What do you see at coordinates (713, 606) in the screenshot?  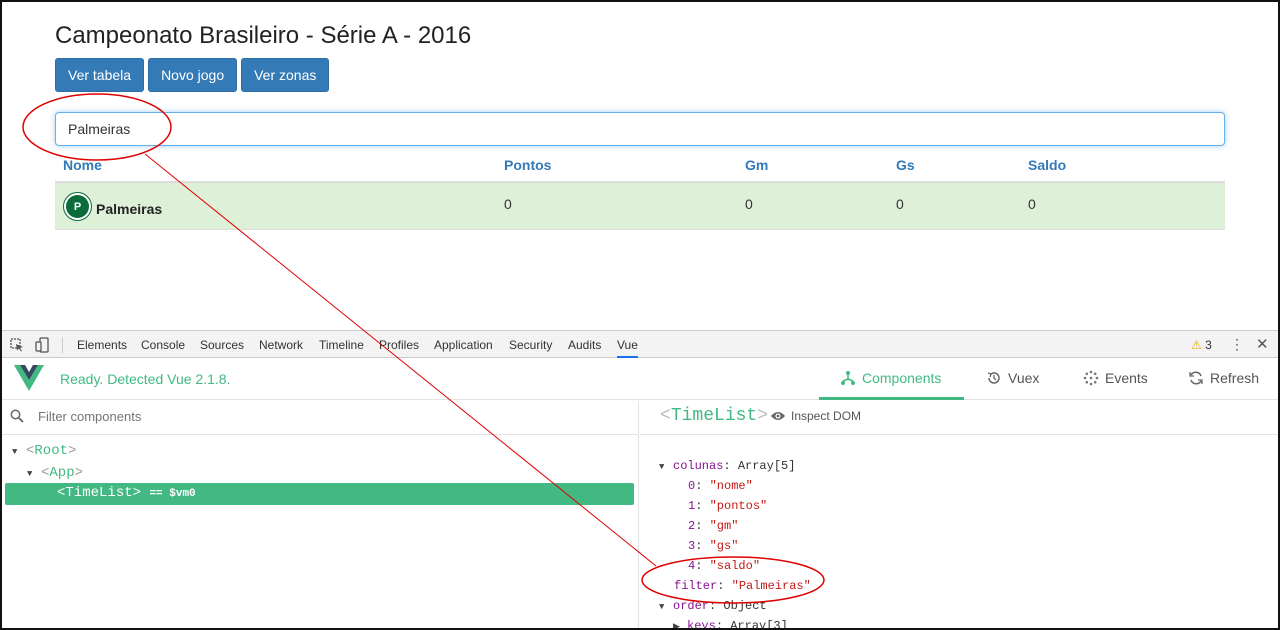 I see `prop-order: ▼ order: Object` at bounding box center [713, 606].